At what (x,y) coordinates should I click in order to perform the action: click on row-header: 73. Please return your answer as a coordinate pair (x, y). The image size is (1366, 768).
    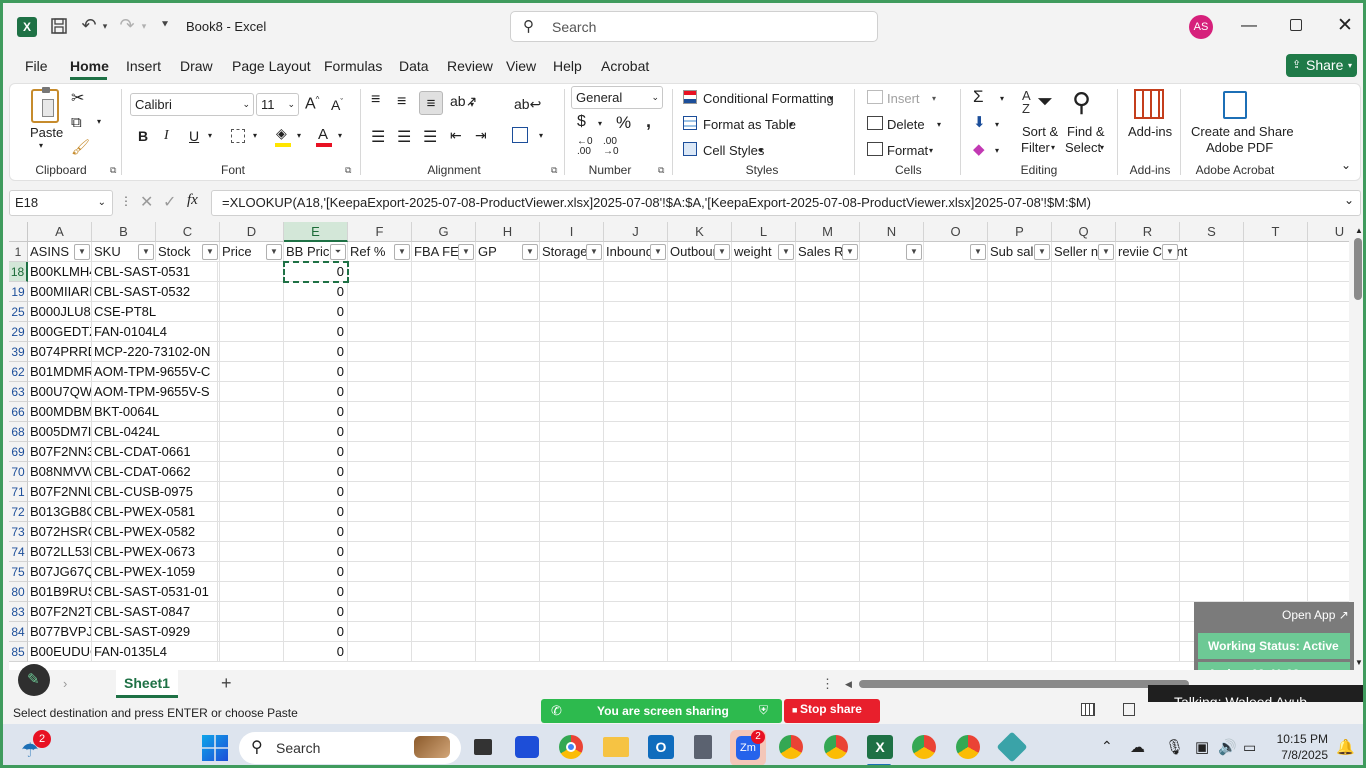
    Looking at the image, I should click on (18, 532).